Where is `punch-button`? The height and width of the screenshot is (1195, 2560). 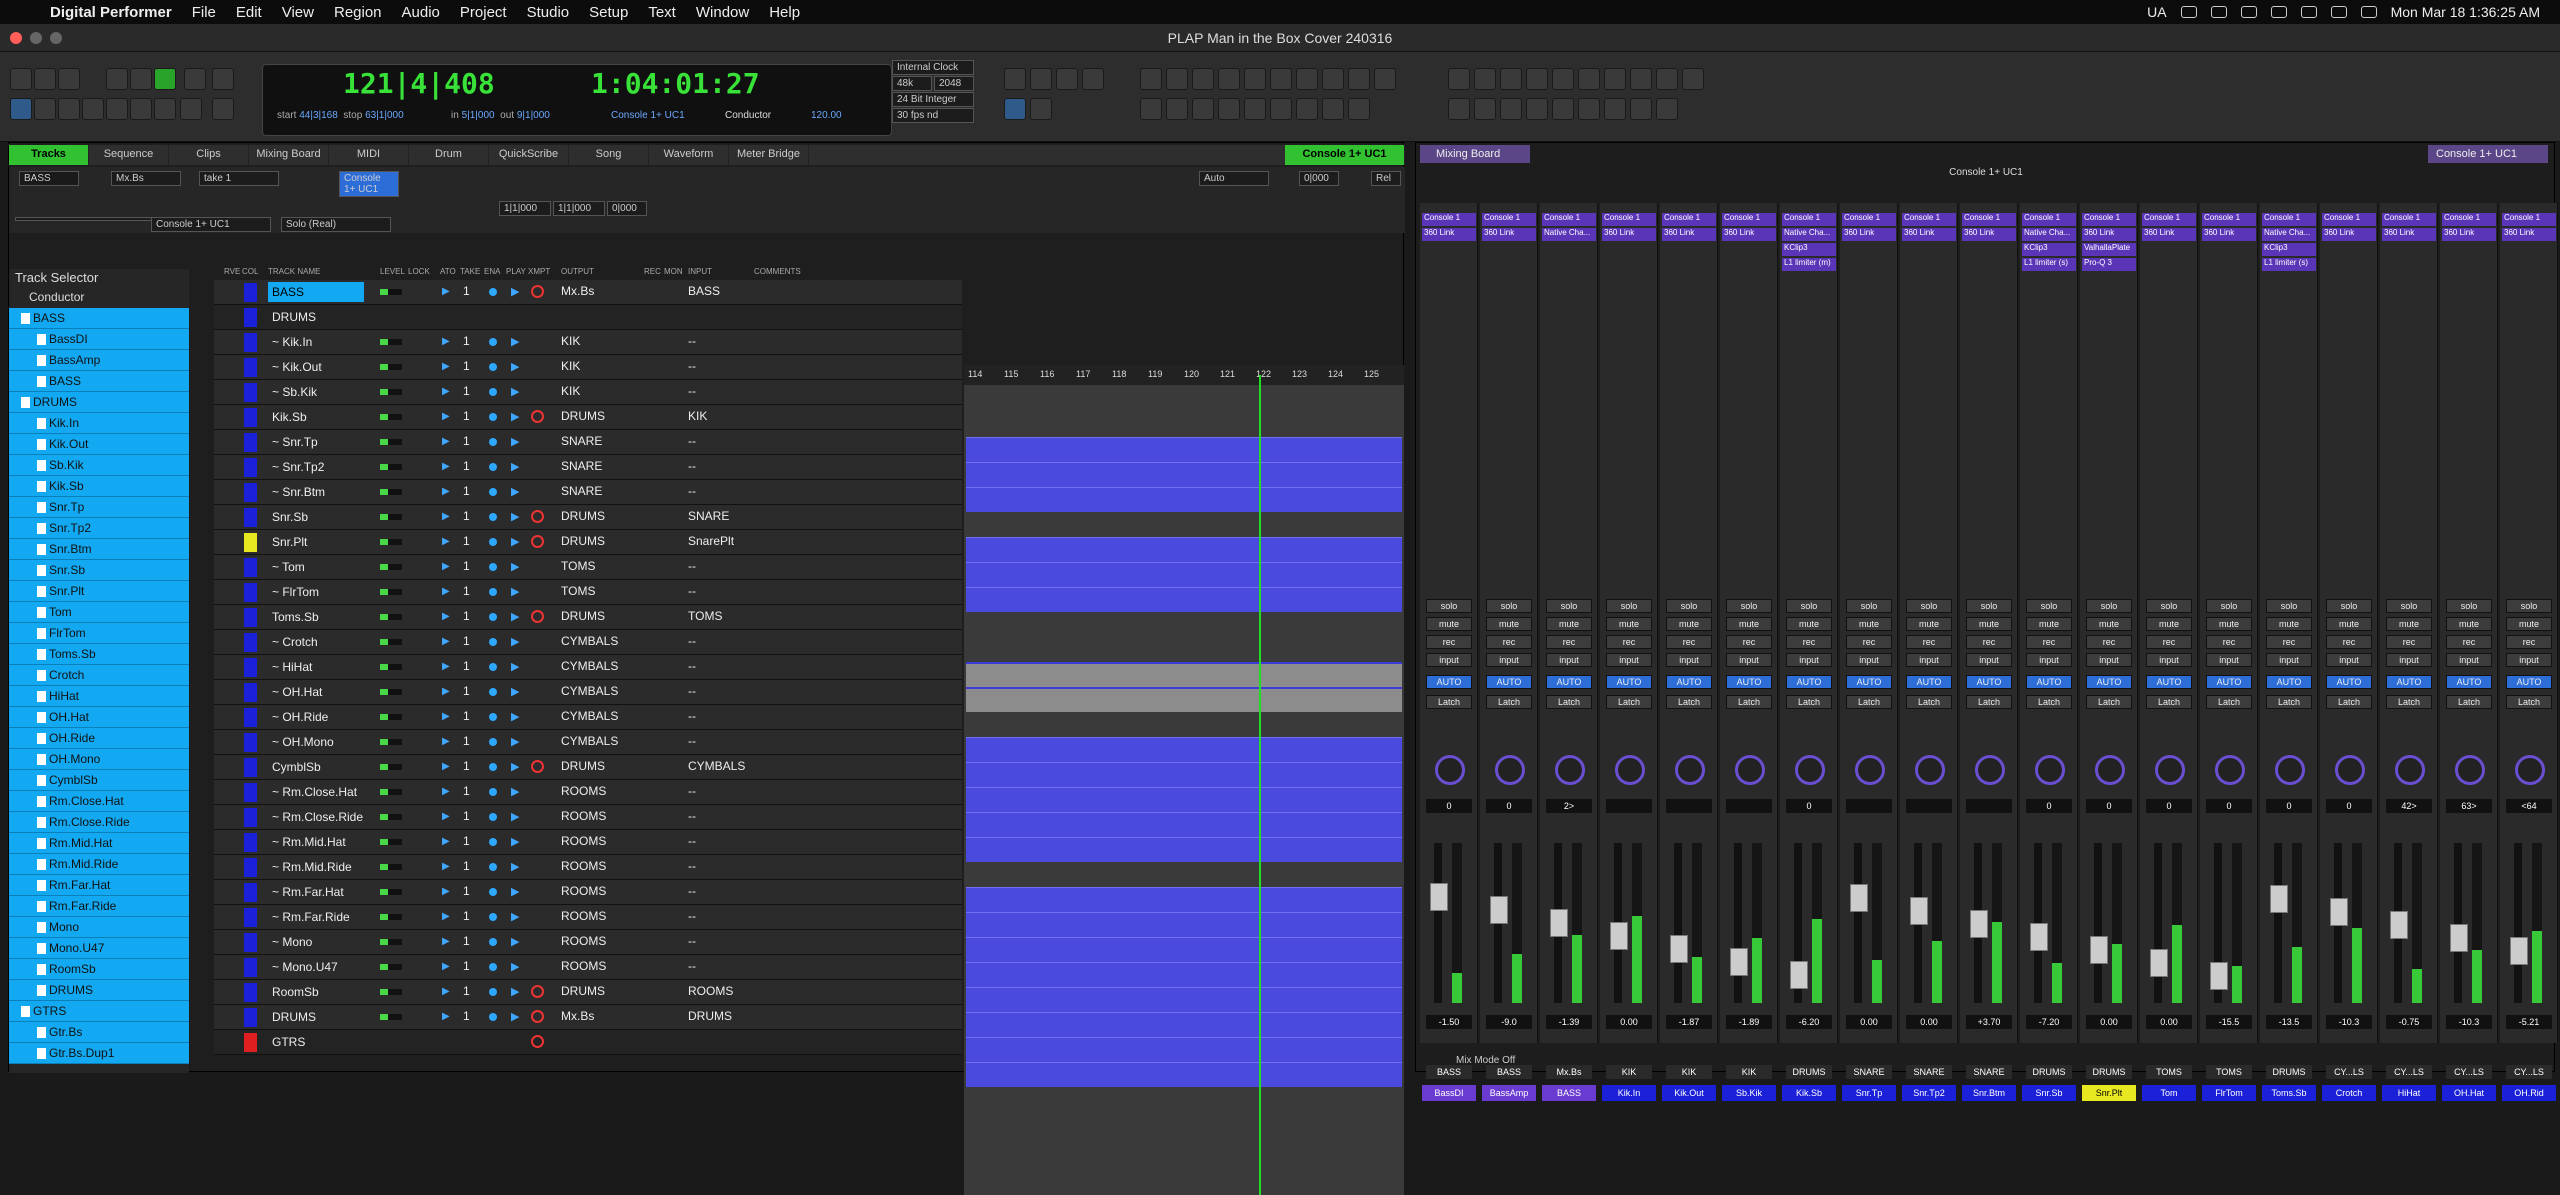 punch-button is located at coordinates (45, 109).